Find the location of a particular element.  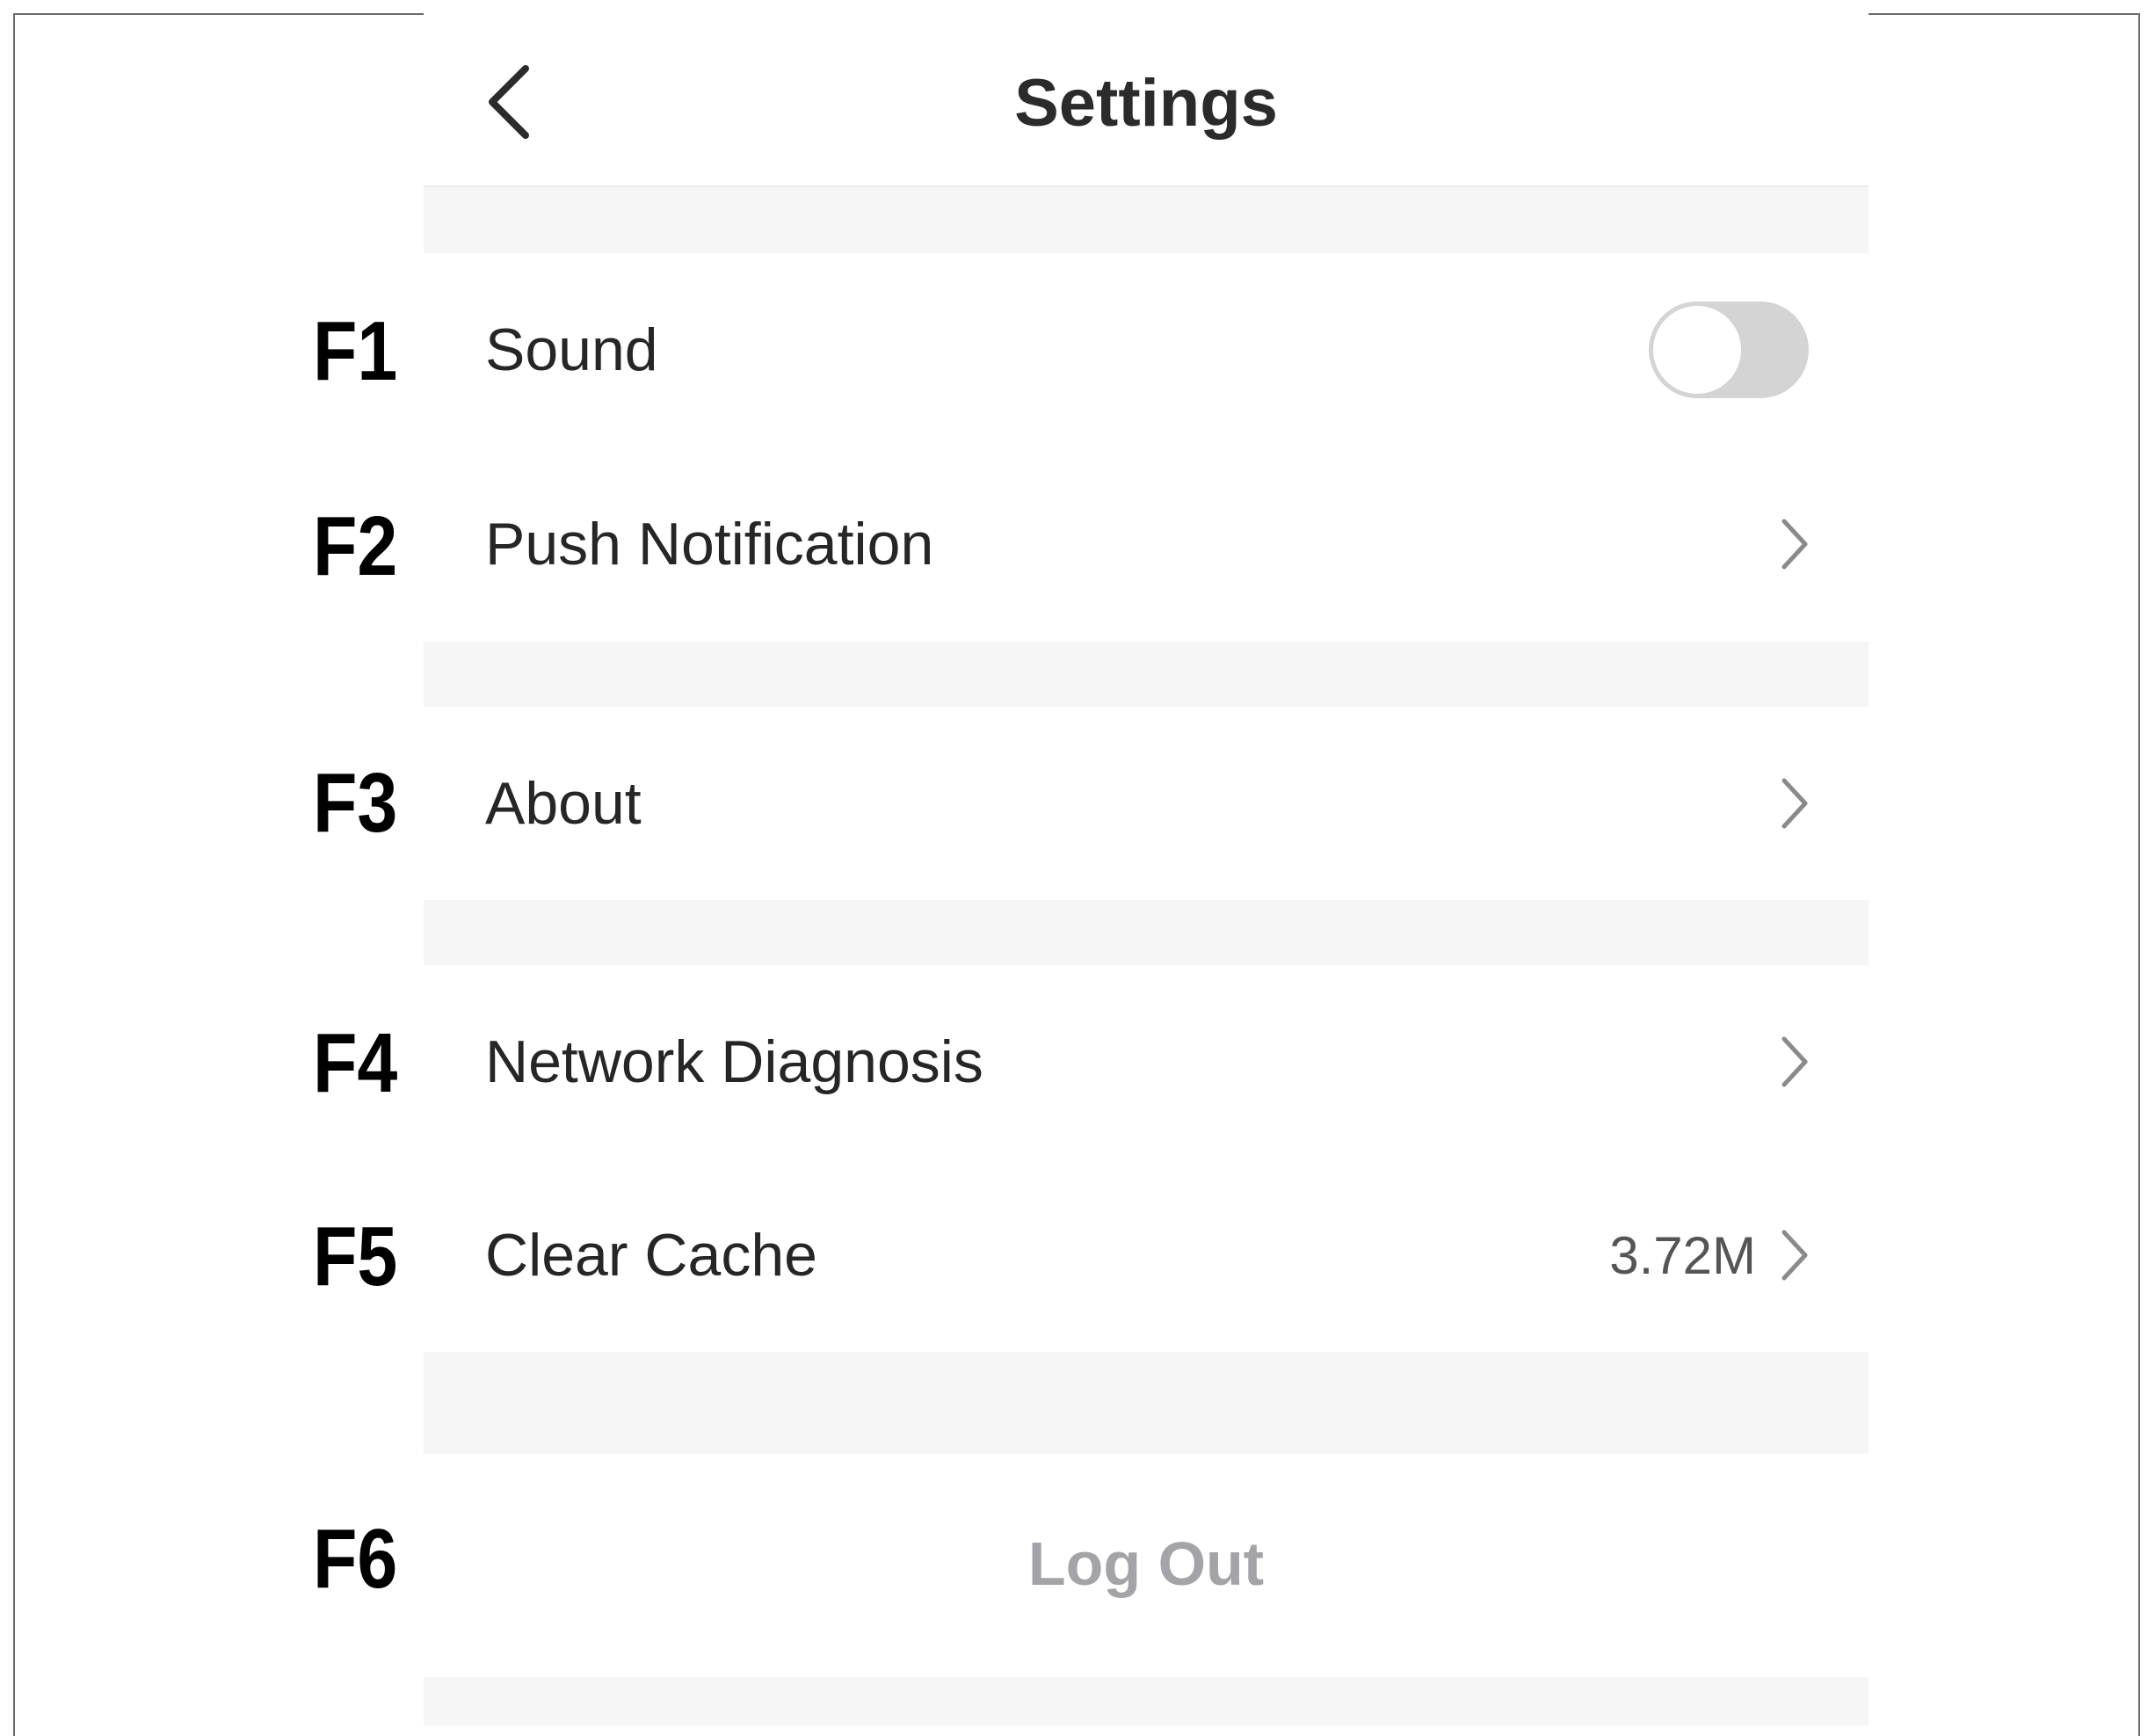

sound-toggle is located at coordinates (1729, 350).